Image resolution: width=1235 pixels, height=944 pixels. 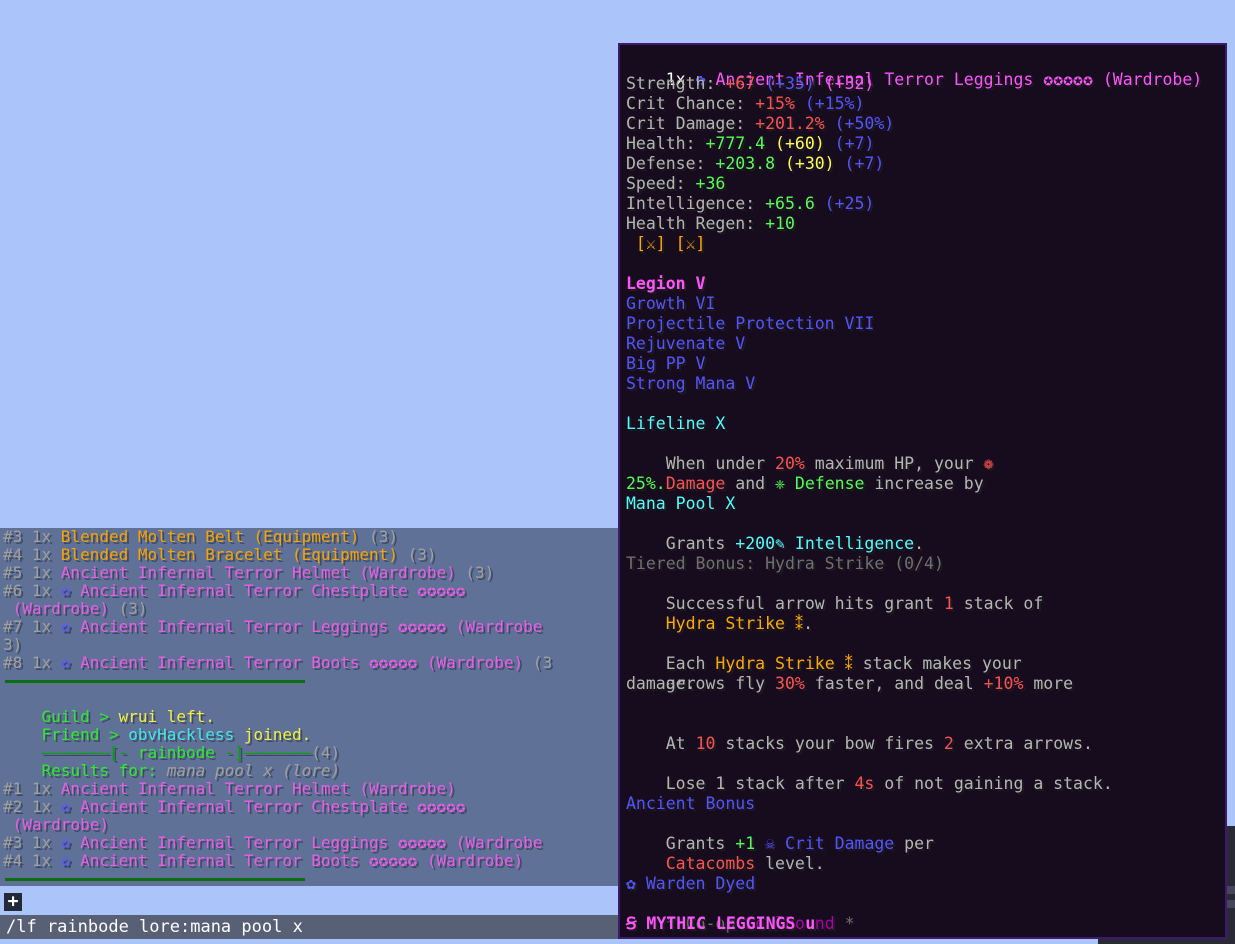 I want to click on ancient-bonus-desc-1: Grants +1 ☠ Crit Damage per, so click(x=799, y=843).